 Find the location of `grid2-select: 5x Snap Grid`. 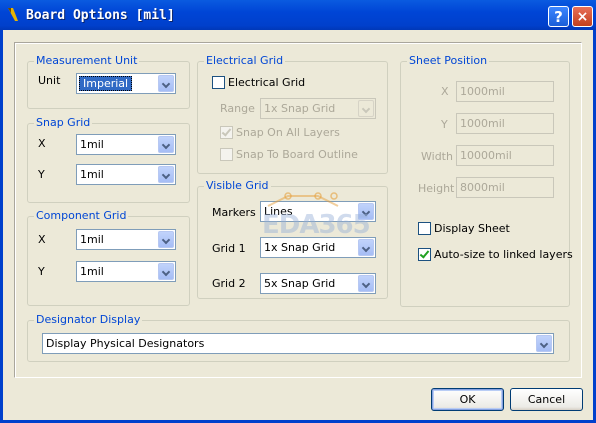

grid2-select: 5x Snap Grid is located at coordinates (318, 283).